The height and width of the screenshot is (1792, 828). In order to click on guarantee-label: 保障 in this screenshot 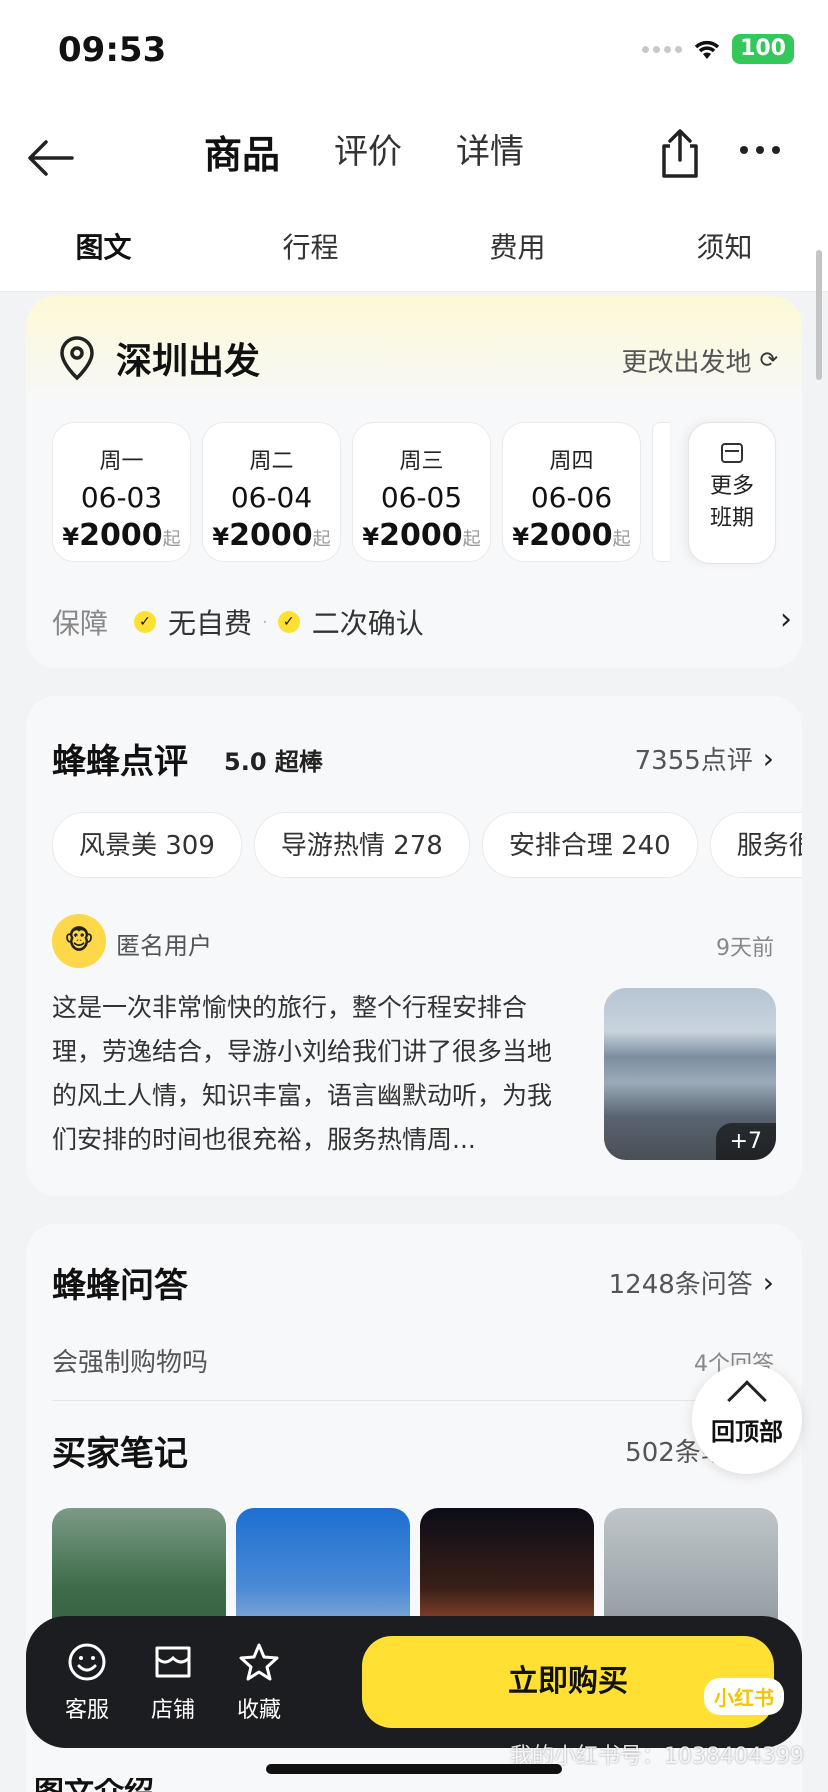, I will do `click(80, 623)`.